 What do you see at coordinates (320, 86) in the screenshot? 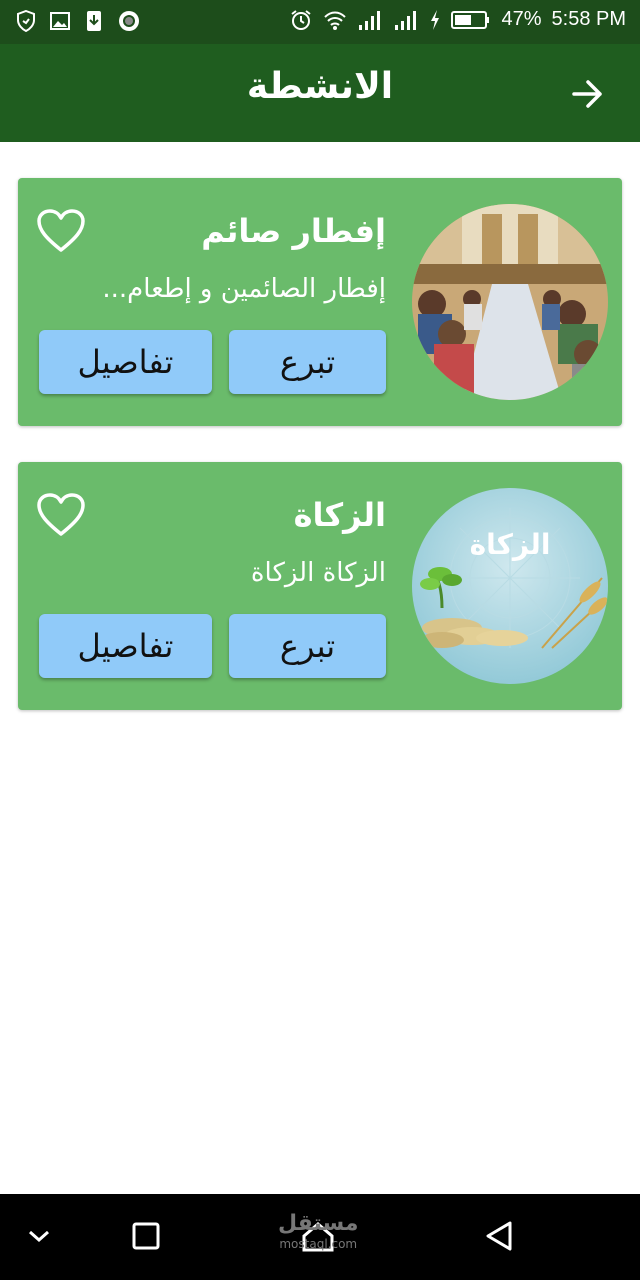
I see `page-title: الانشطة` at bounding box center [320, 86].